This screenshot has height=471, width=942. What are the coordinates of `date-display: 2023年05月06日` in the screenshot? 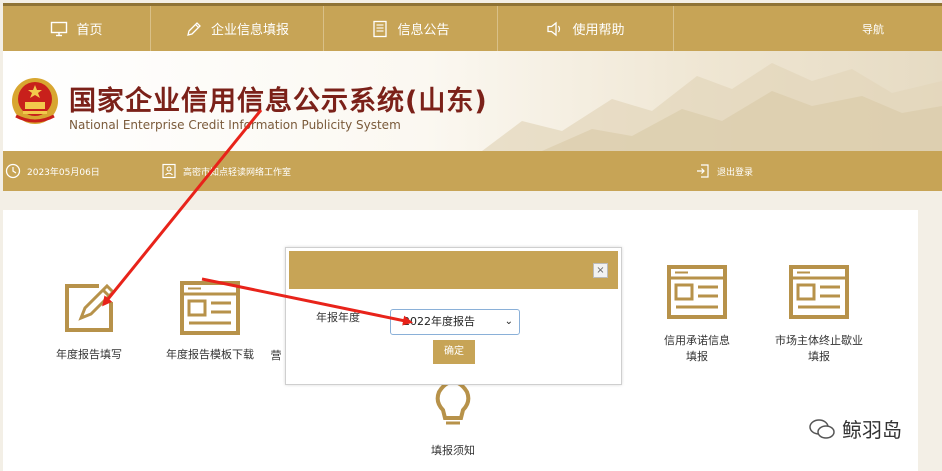 It's located at (52, 171).